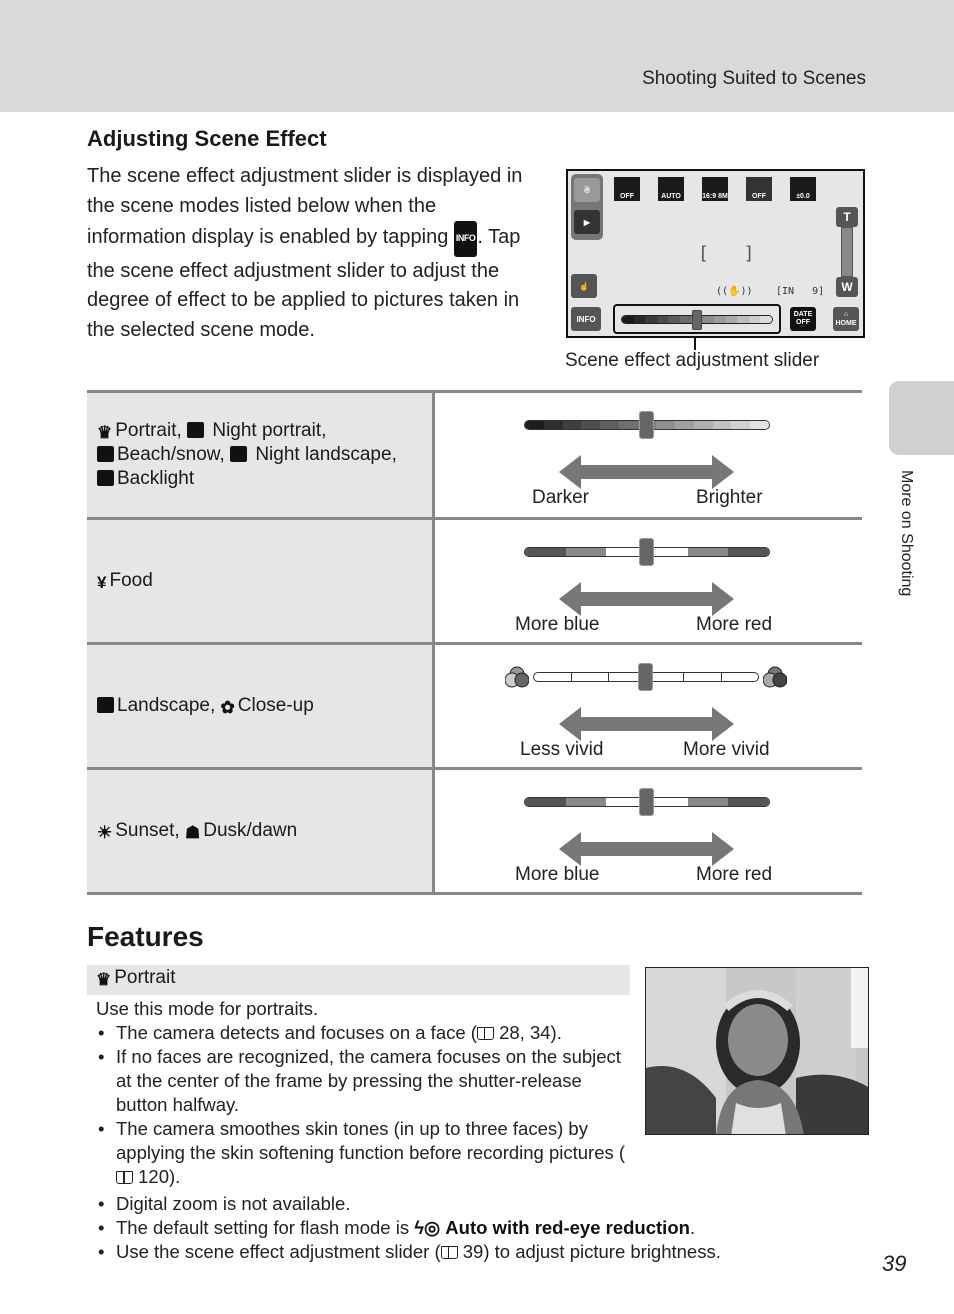 Image resolution: width=954 pixels, height=1314 pixels. What do you see at coordinates (474, 582) in the screenshot?
I see `table-row: ¥ Food More blue More red` at bounding box center [474, 582].